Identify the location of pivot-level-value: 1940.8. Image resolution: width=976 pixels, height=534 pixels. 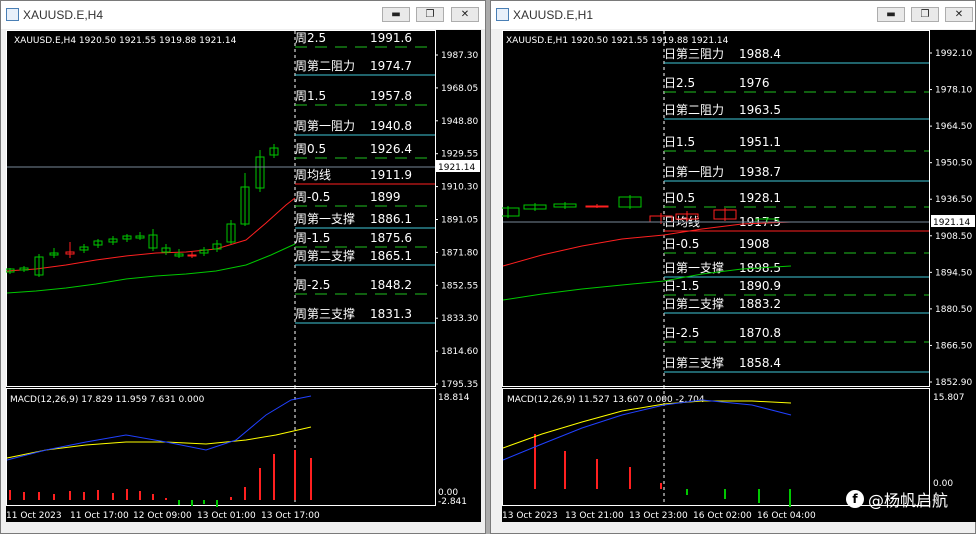
(391, 126).